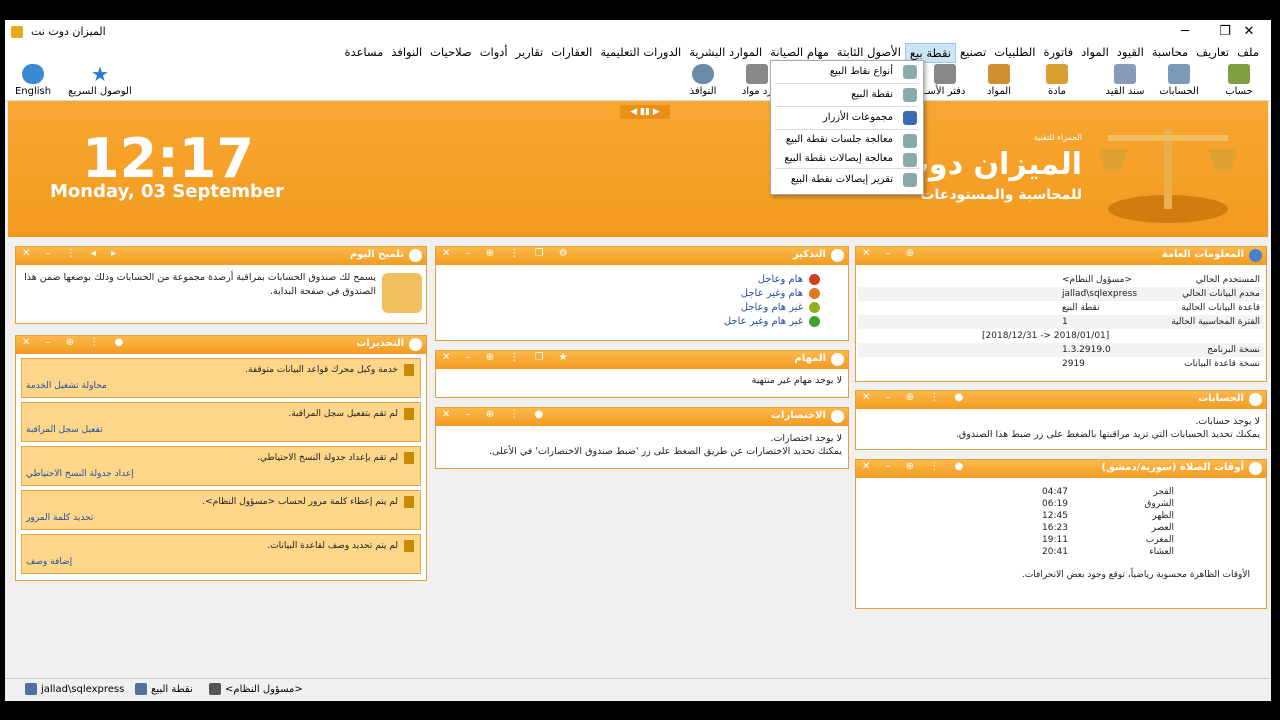 This screenshot has width=1280, height=720. What do you see at coordinates (1061, 294) in the screenshot?
I see `info-row: مخدم البيانات الحالي jallad\sqlexpress` at bounding box center [1061, 294].